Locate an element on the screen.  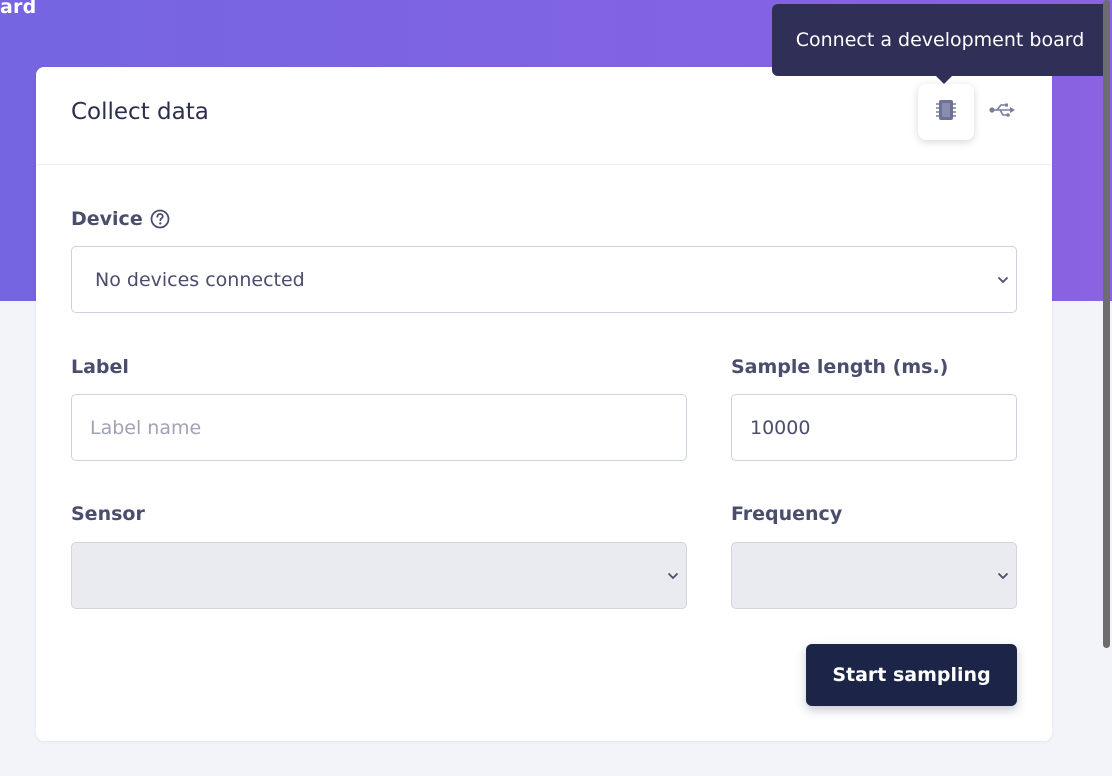
device-label-text: Device is located at coordinates (107, 219).